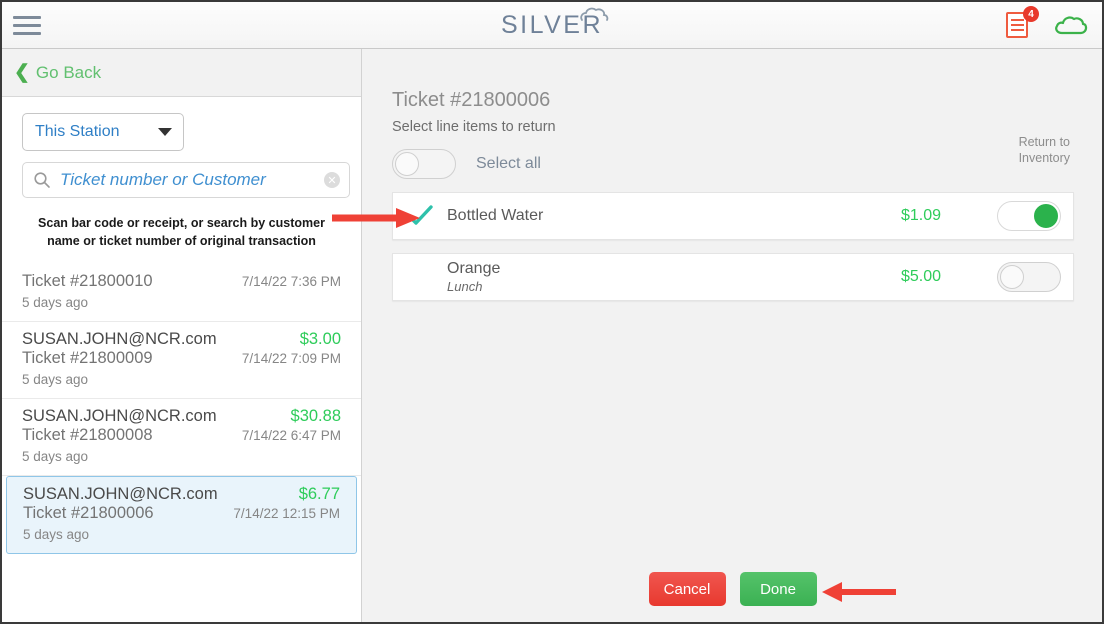 This screenshot has height=624, width=1104. I want to click on line-item-name: Bottled Water, so click(495, 215).